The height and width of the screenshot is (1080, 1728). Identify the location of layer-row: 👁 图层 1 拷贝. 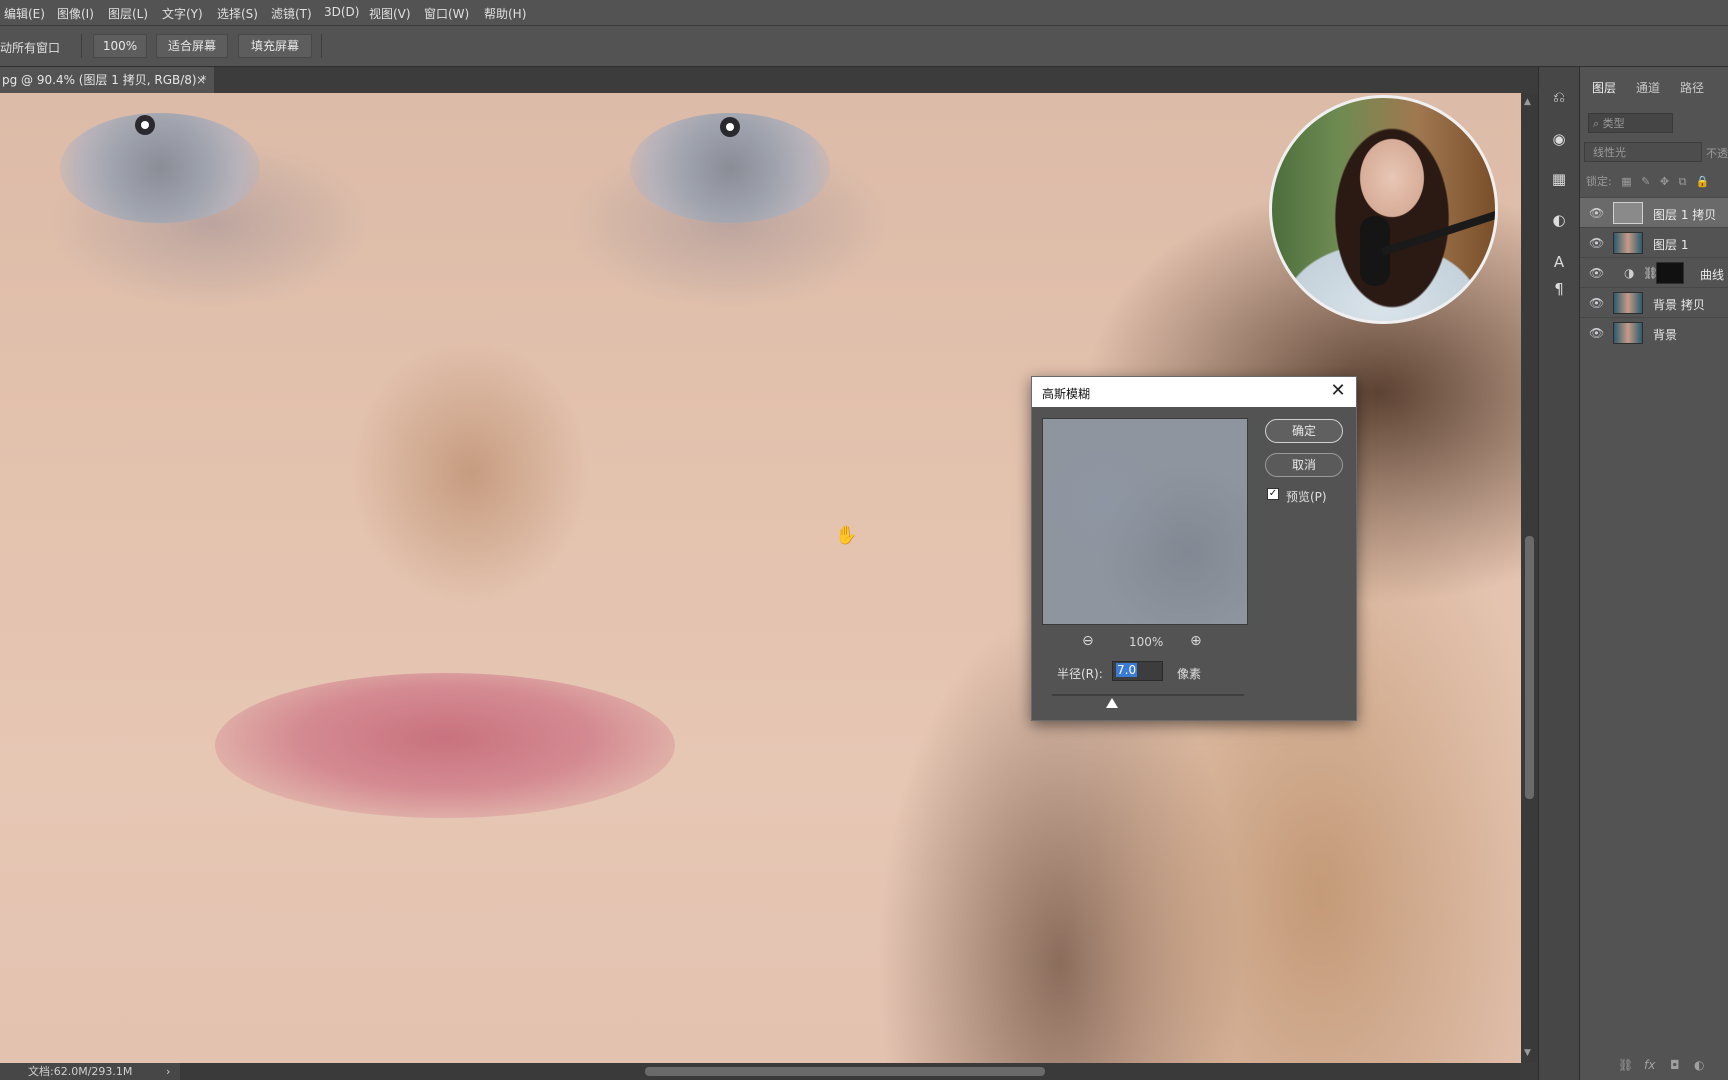
(1654, 212).